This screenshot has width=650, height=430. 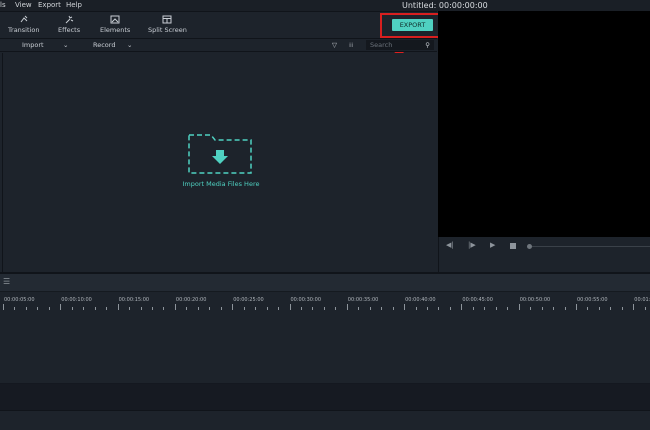 I want to click on record-dropdown-icon: ⌄, so click(x=129, y=45).